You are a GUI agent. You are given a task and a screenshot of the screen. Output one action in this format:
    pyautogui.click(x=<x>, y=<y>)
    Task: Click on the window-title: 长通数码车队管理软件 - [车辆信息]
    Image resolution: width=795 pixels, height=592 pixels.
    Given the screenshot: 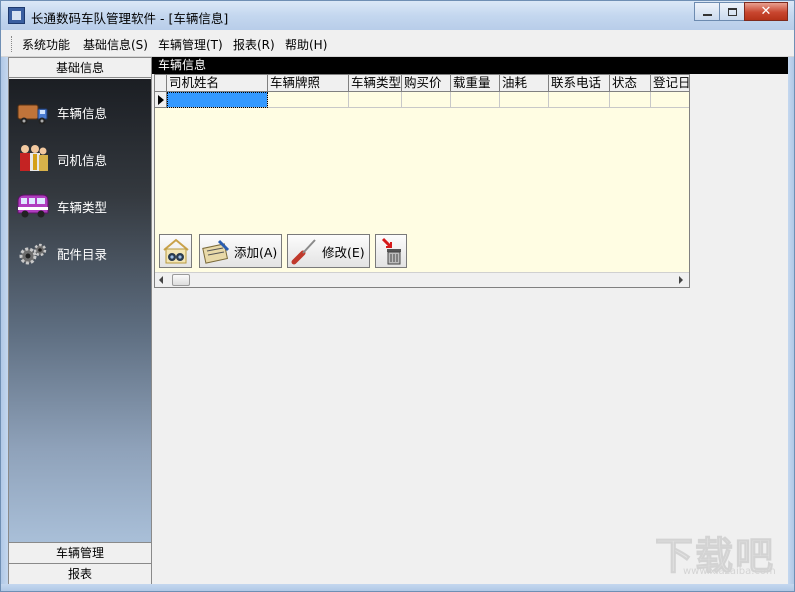 What is the action you would take?
    pyautogui.click(x=130, y=18)
    